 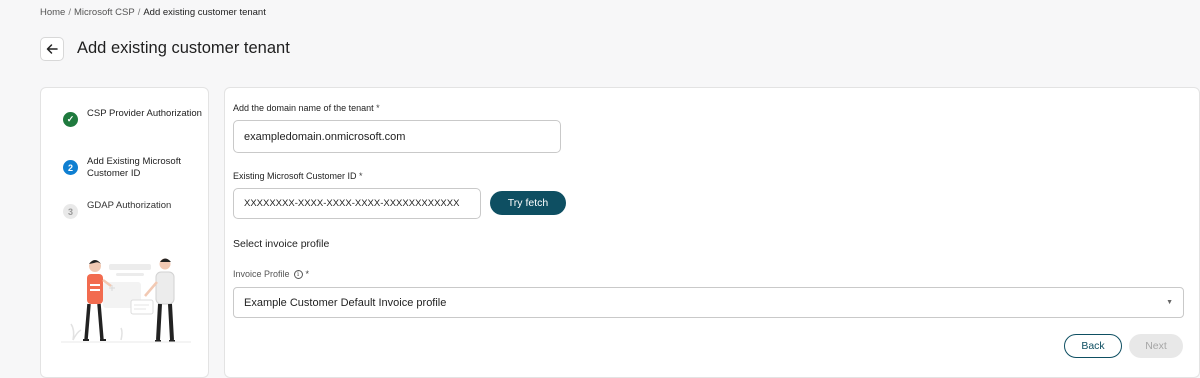 I want to click on customer-id-input, so click(x=357, y=203).